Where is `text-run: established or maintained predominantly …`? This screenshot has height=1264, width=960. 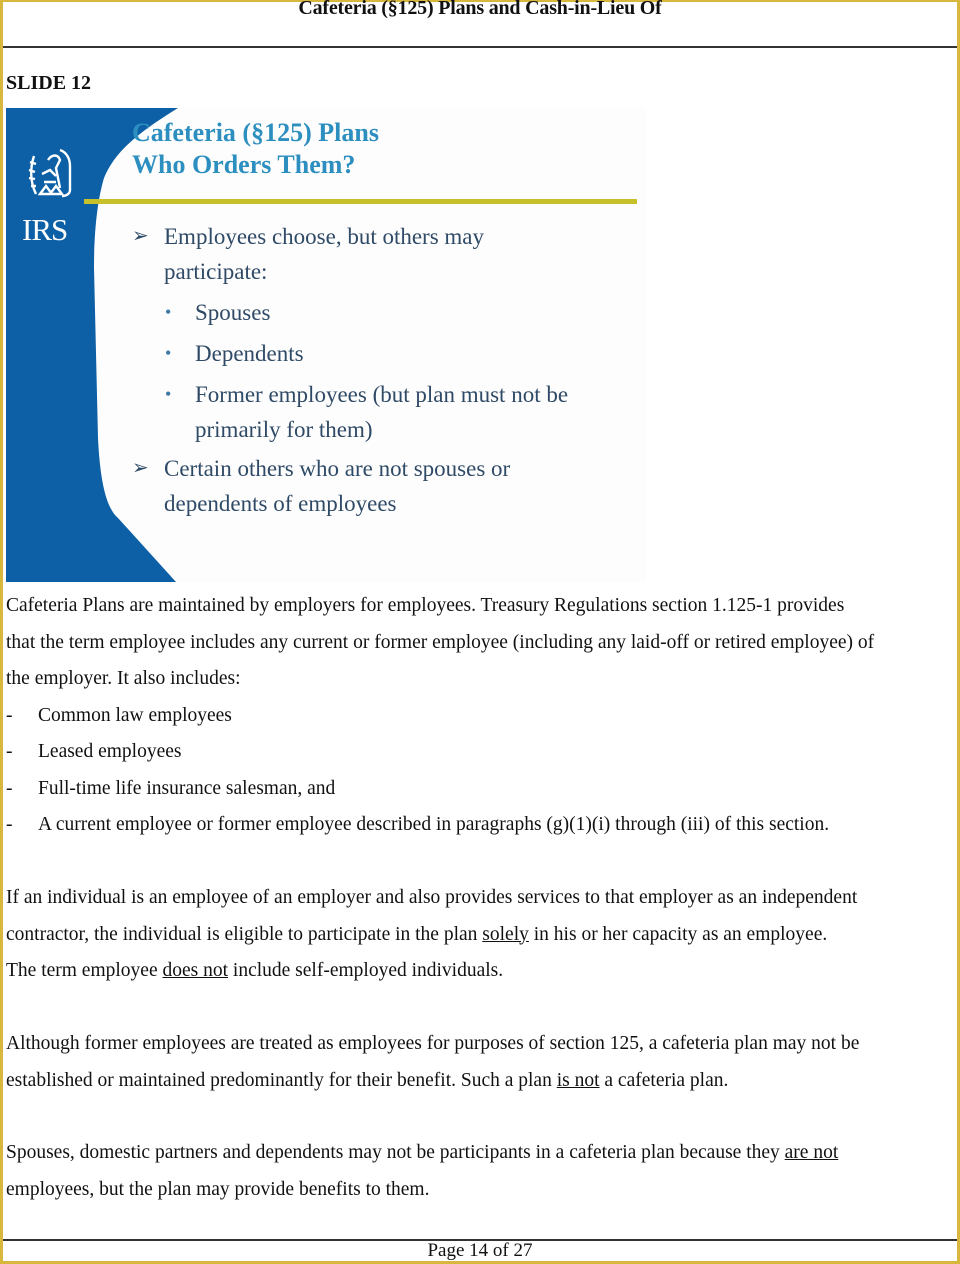
text-run: established or maintained predominantly … is located at coordinates (281, 1080).